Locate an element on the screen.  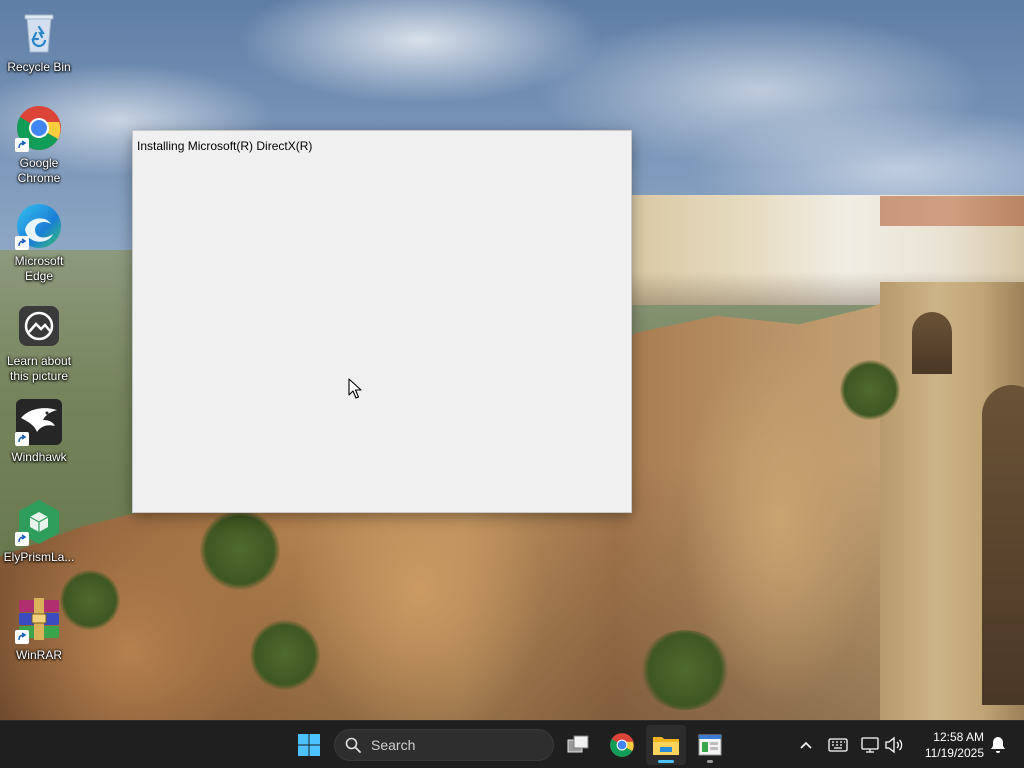
window-titlebar: Installing Microsoft(R) DirectX(R) is located at coordinates (382, 144).